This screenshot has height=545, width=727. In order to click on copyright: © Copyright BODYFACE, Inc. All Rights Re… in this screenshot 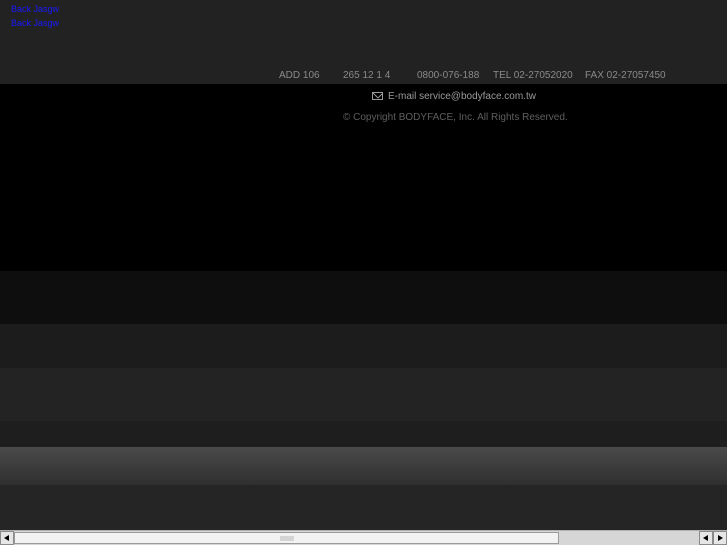, I will do `click(455, 117)`.